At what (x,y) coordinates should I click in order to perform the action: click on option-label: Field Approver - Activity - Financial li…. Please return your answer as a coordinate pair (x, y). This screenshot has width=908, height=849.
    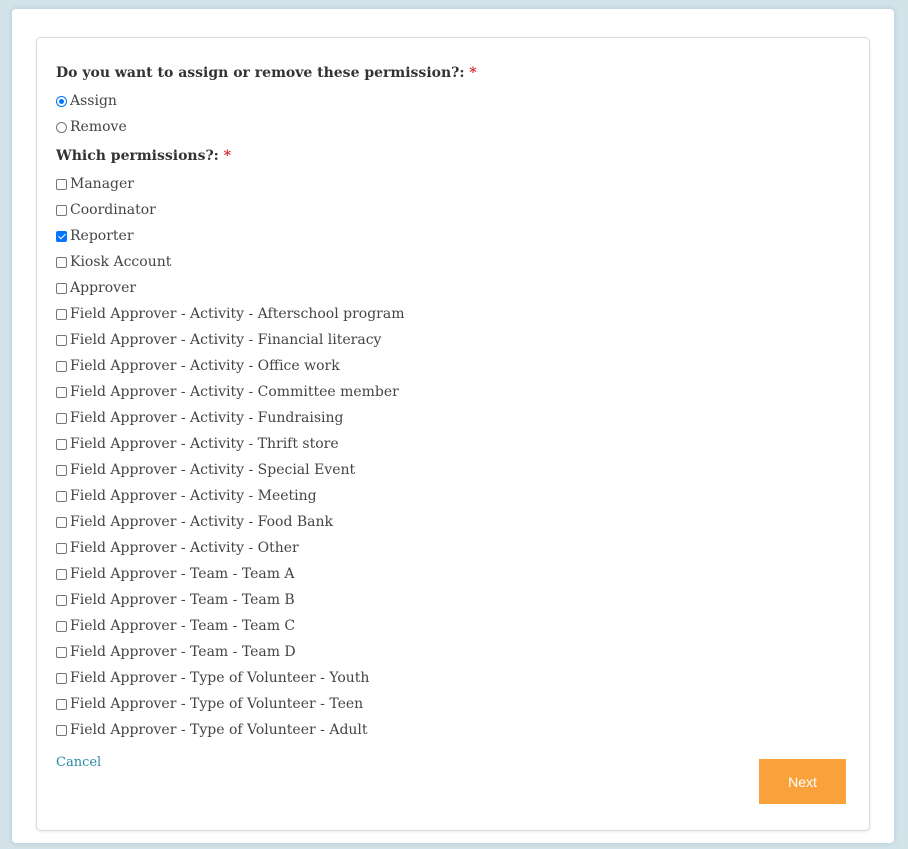
    Looking at the image, I should click on (226, 340).